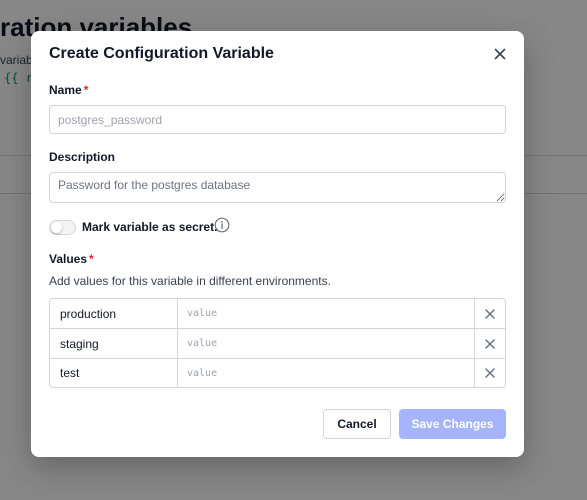 Image resolution: width=587 pixels, height=500 pixels. I want to click on close-button, so click(500, 54).